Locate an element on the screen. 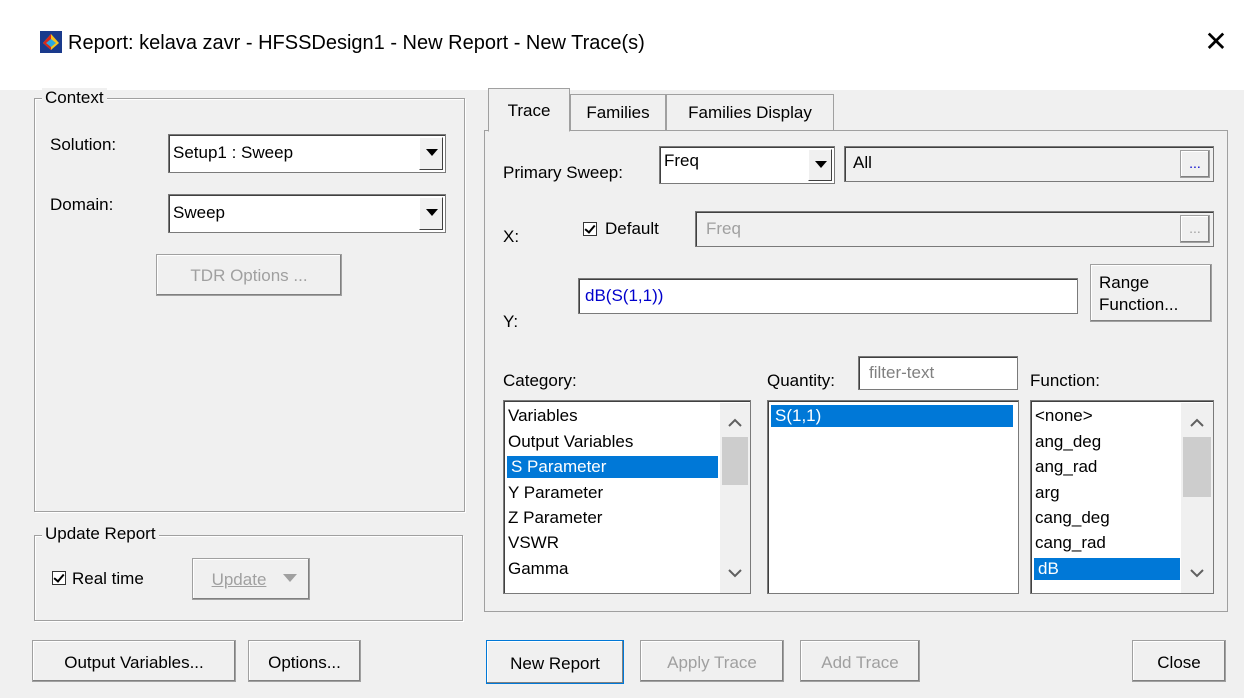  function-label: Function: is located at coordinates (1065, 380).